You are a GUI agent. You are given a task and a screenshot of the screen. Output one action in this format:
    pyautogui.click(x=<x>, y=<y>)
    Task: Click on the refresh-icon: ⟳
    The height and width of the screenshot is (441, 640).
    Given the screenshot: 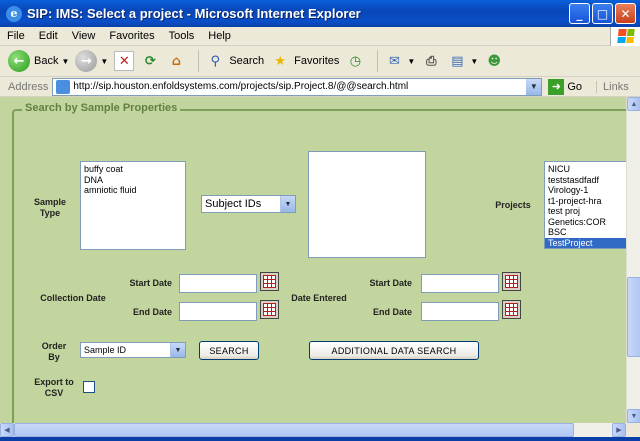 What is the action you would take?
    pyautogui.click(x=150, y=61)
    